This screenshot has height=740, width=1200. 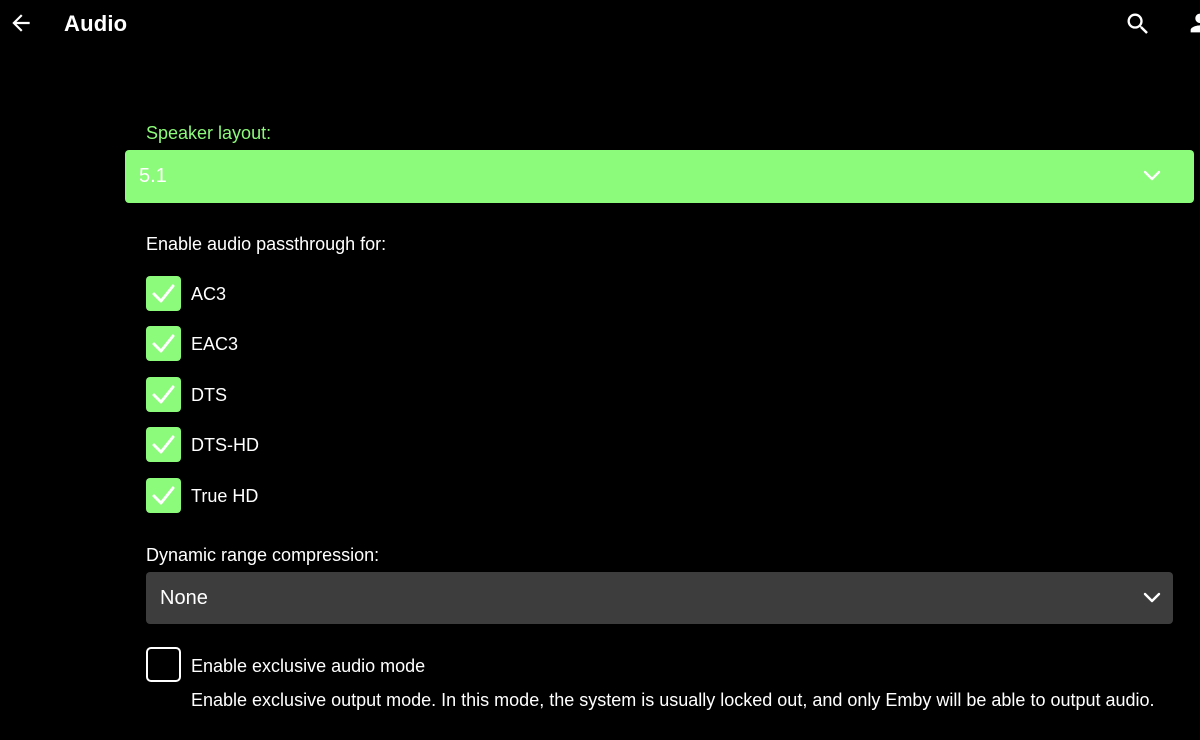 I want to click on drc-value: None, so click(x=184, y=598).